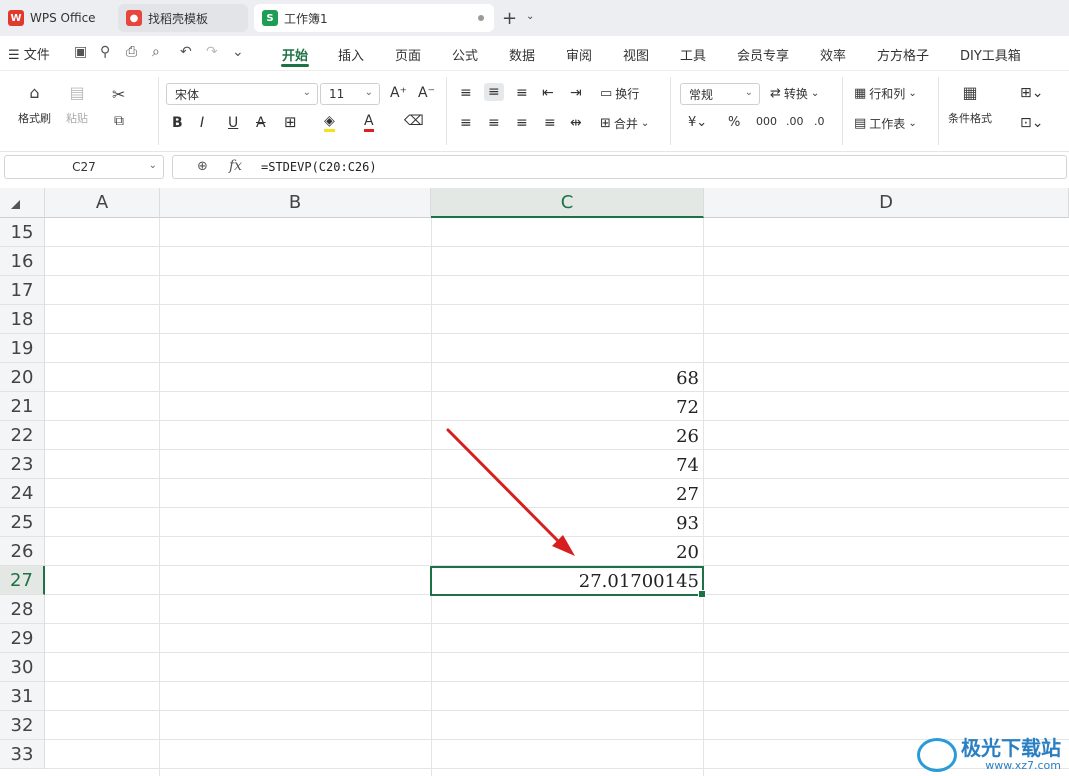 This screenshot has height=776, width=1069. Describe the element at coordinates (550, 123) in the screenshot. I see `justify-icon: ≡` at that location.